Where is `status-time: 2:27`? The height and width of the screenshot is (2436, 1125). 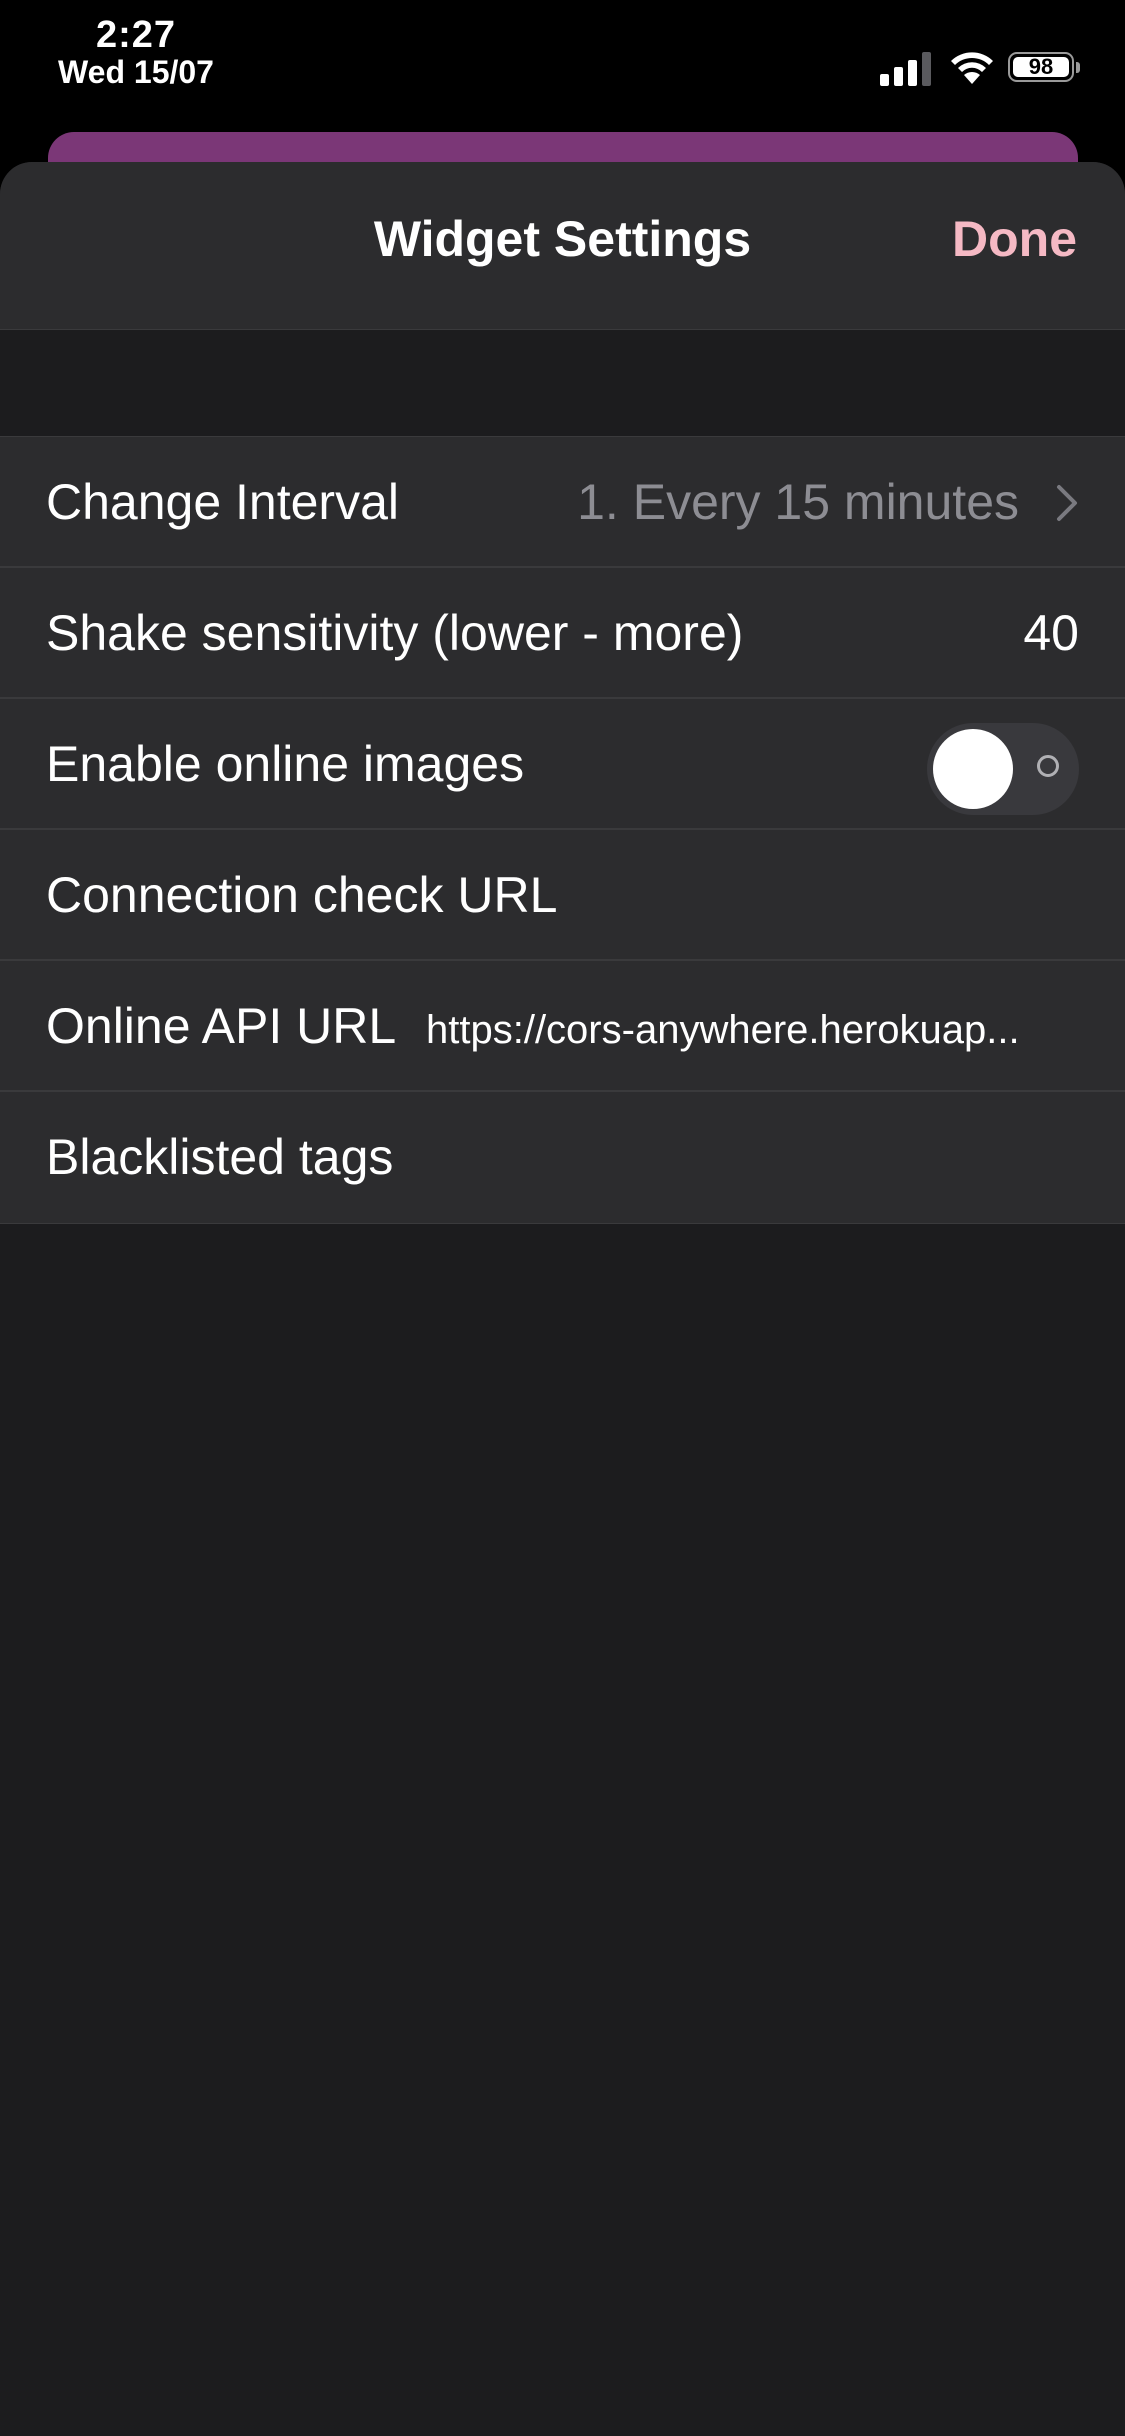
status-time: 2:27 is located at coordinates (136, 35).